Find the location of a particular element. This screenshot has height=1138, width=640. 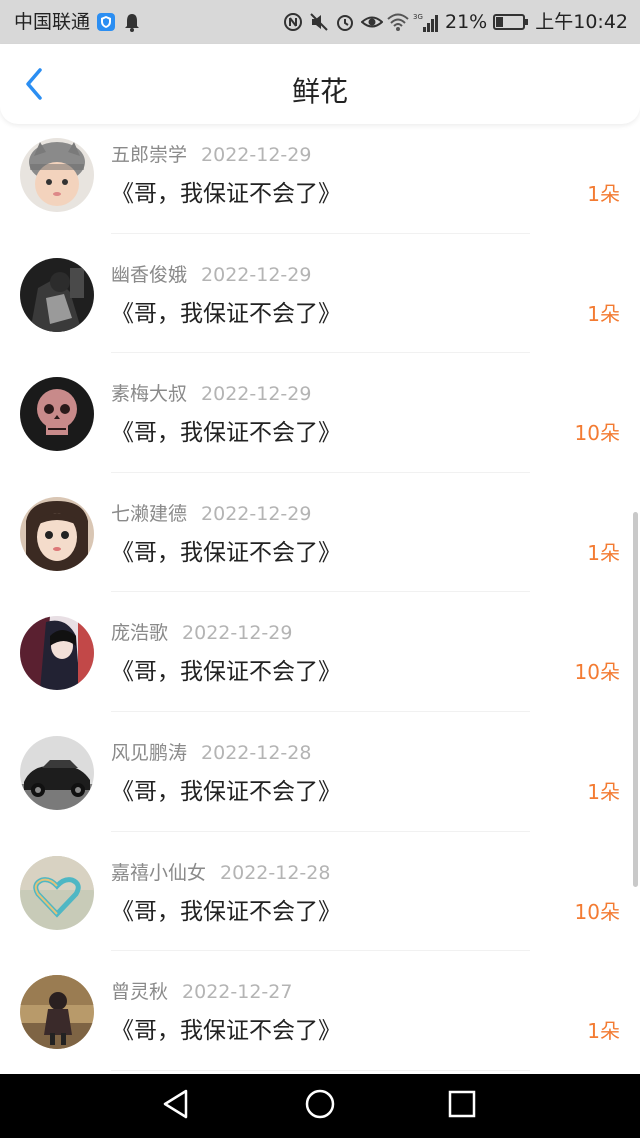

clock: 上午10:42 is located at coordinates (581, 22).